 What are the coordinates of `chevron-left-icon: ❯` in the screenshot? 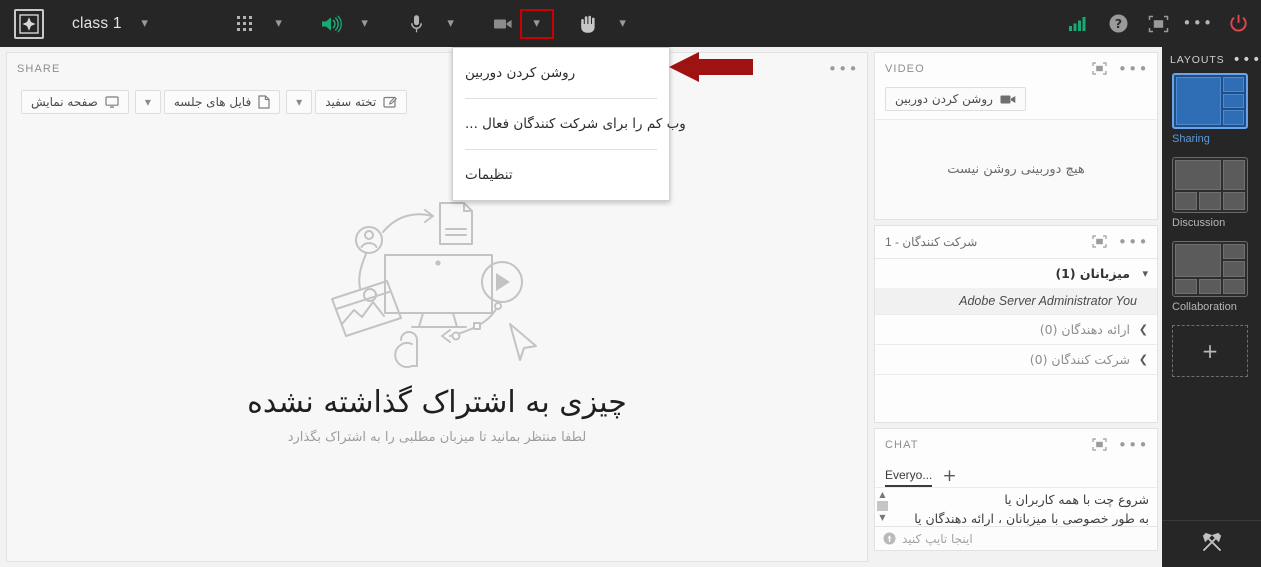 It's located at (1143, 359).